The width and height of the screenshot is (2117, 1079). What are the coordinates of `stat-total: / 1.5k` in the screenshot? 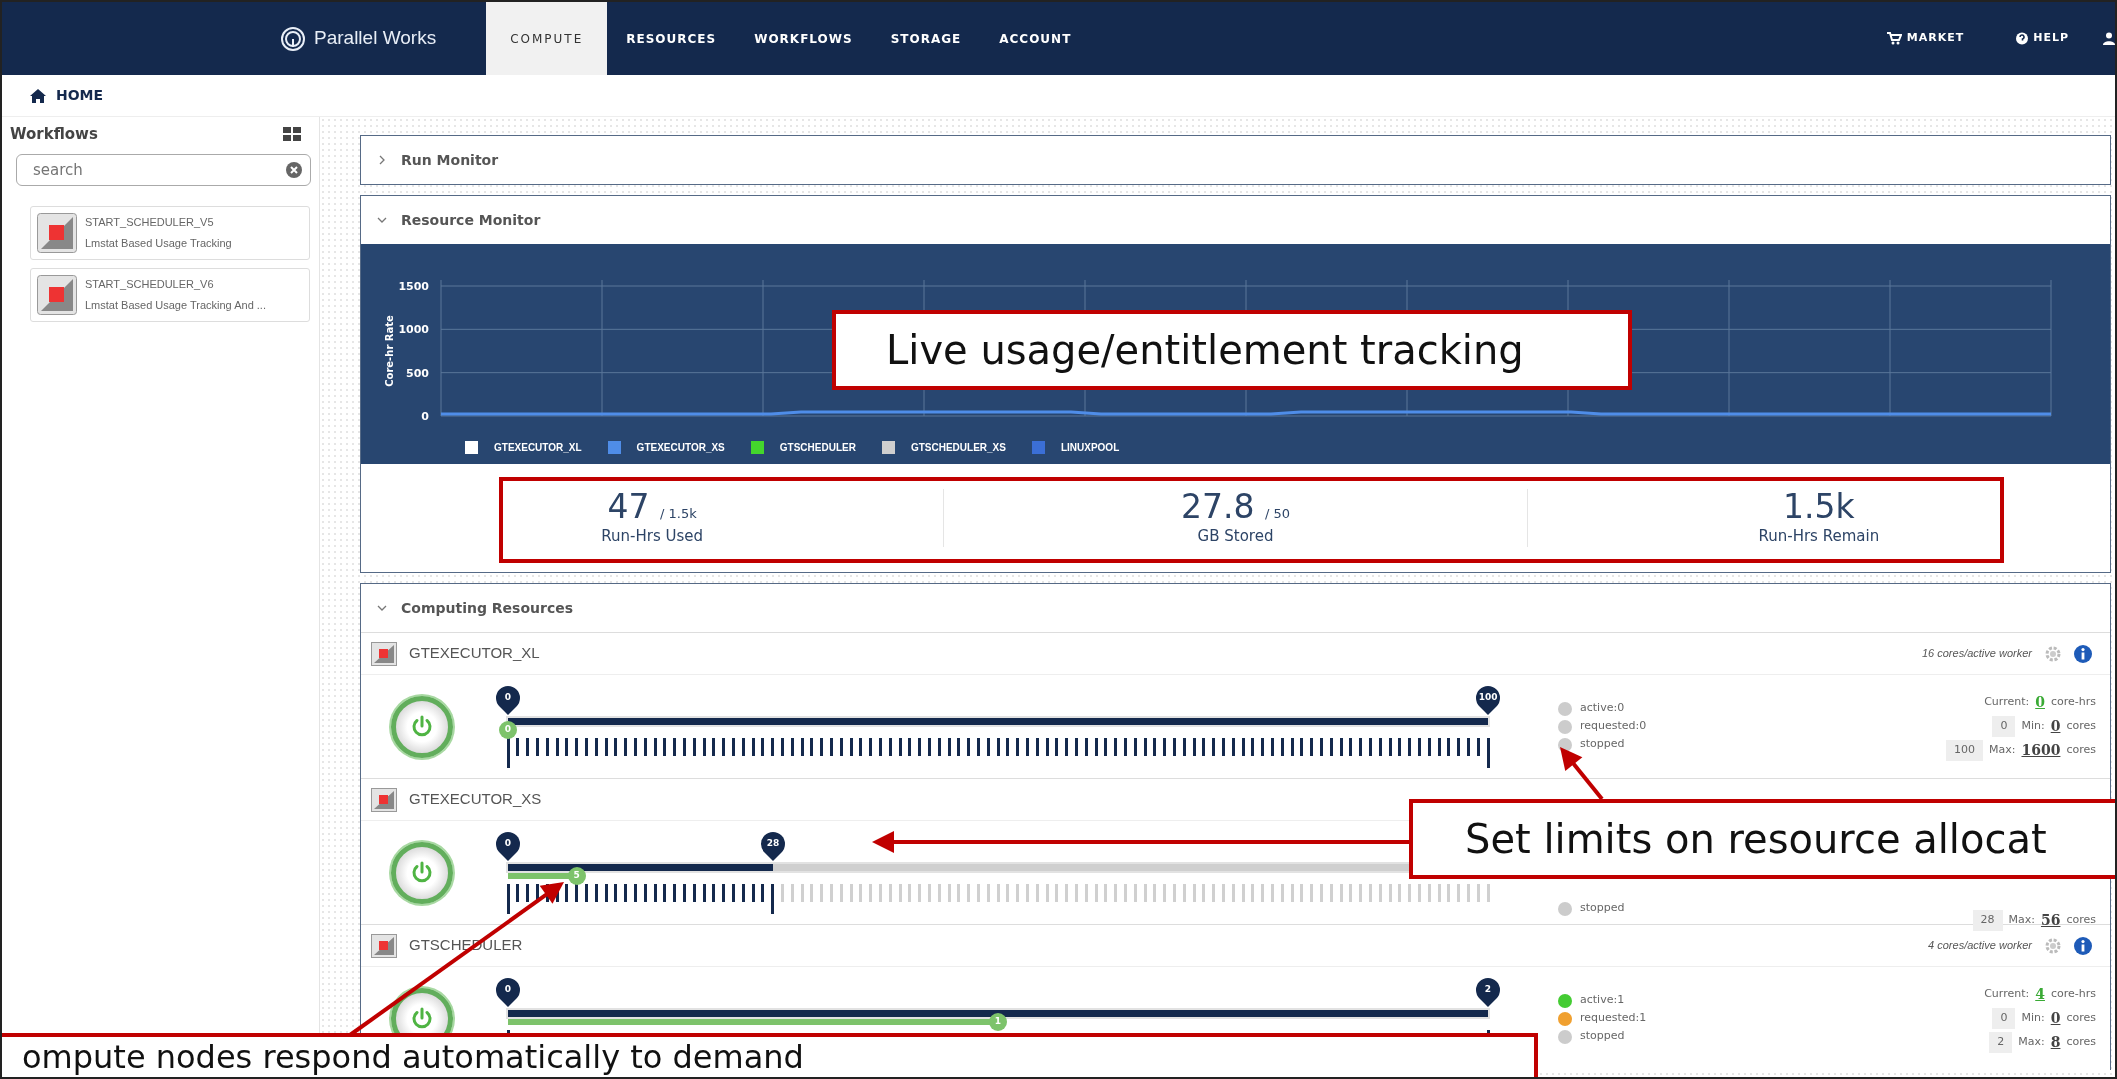 It's located at (678, 513).